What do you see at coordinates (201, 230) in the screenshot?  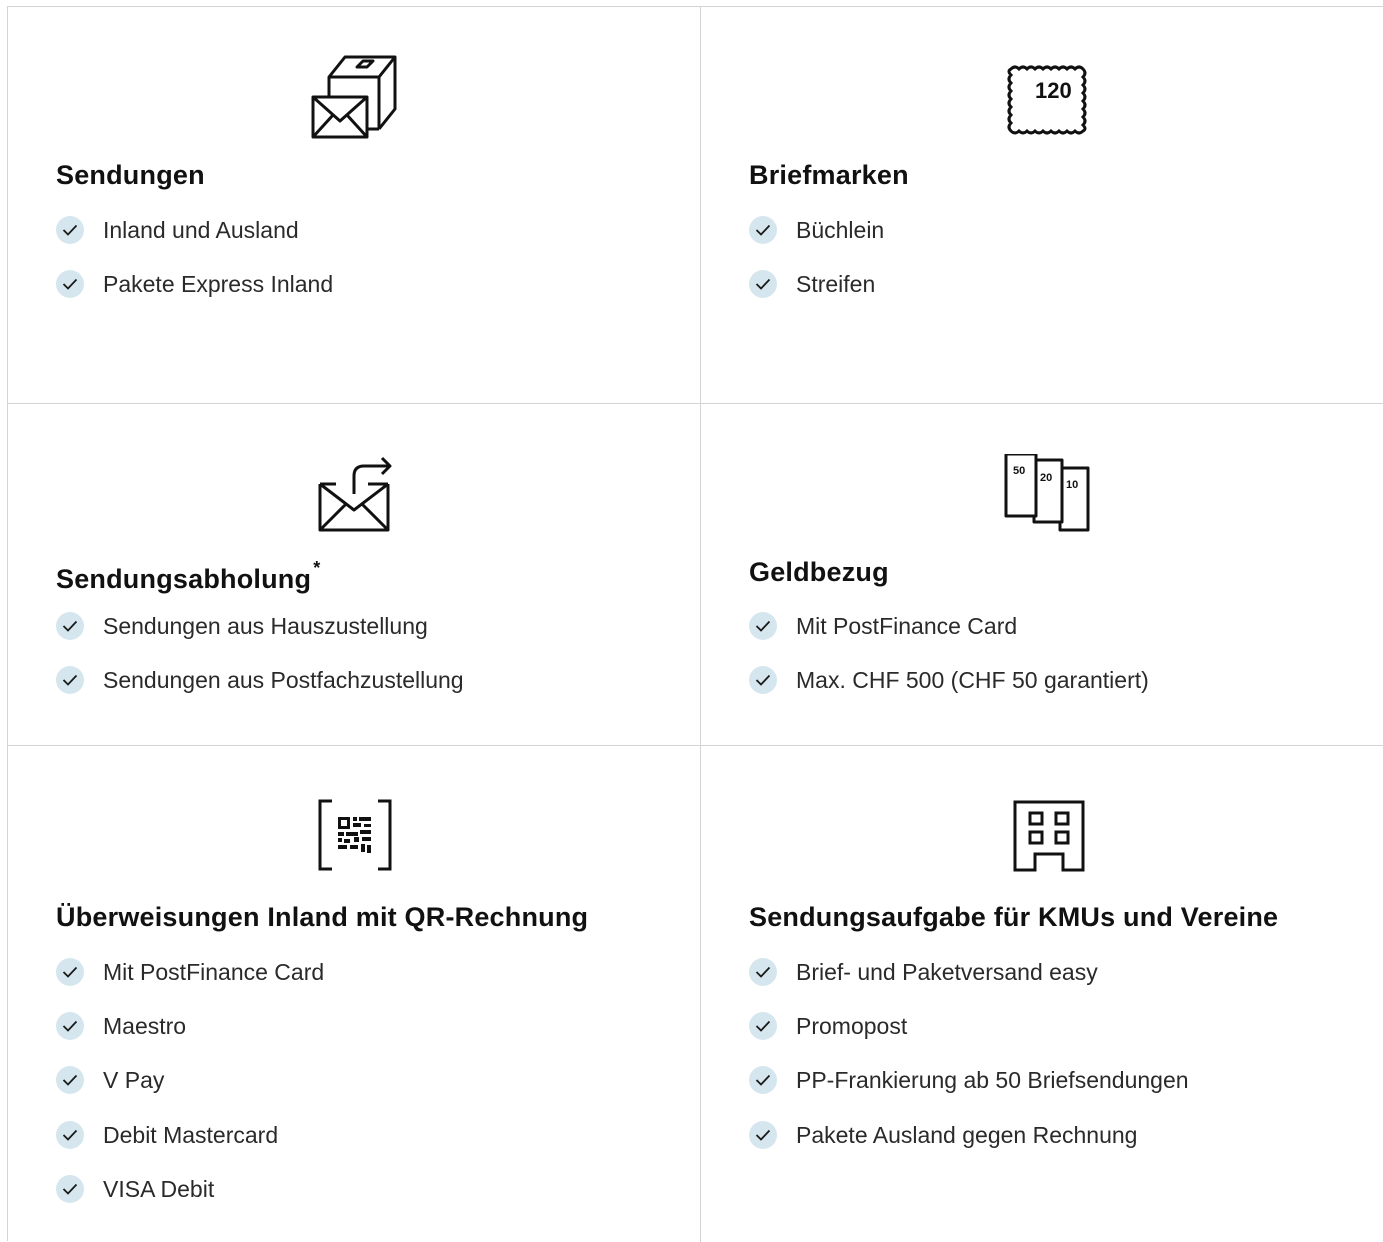 I see `list-item-label: Inland und Ausland` at bounding box center [201, 230].